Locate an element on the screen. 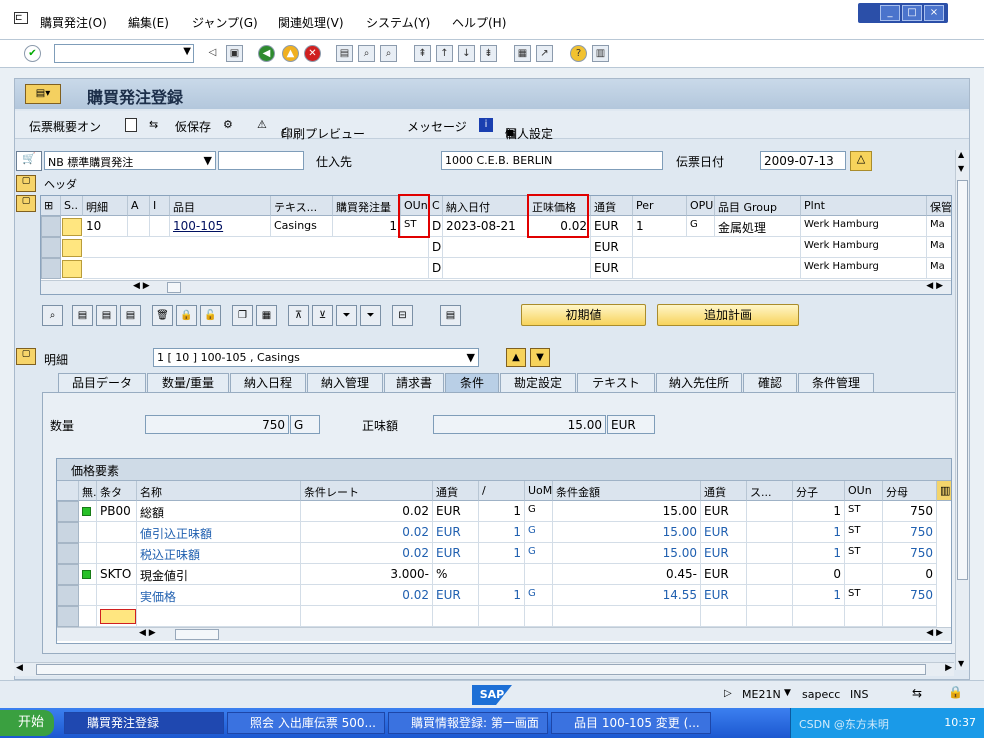 The width and height of the screenshot is (984, 738). add-planning-button: 追加計画 is located at coordinates (728, 315).